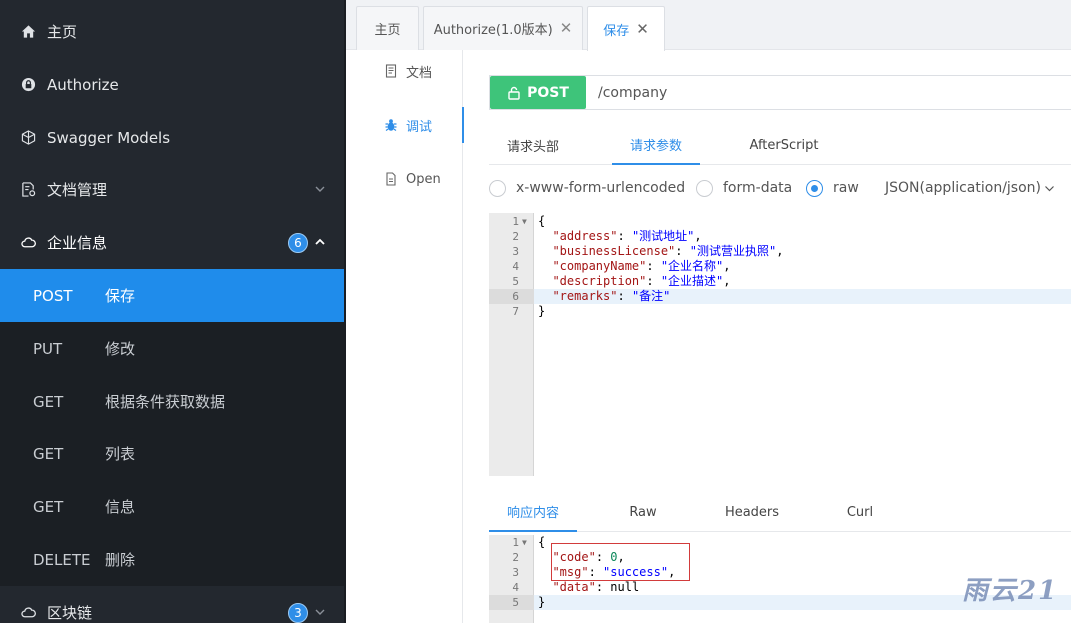  I want to click on submenu-item-label: 列表, so click(120, 454).